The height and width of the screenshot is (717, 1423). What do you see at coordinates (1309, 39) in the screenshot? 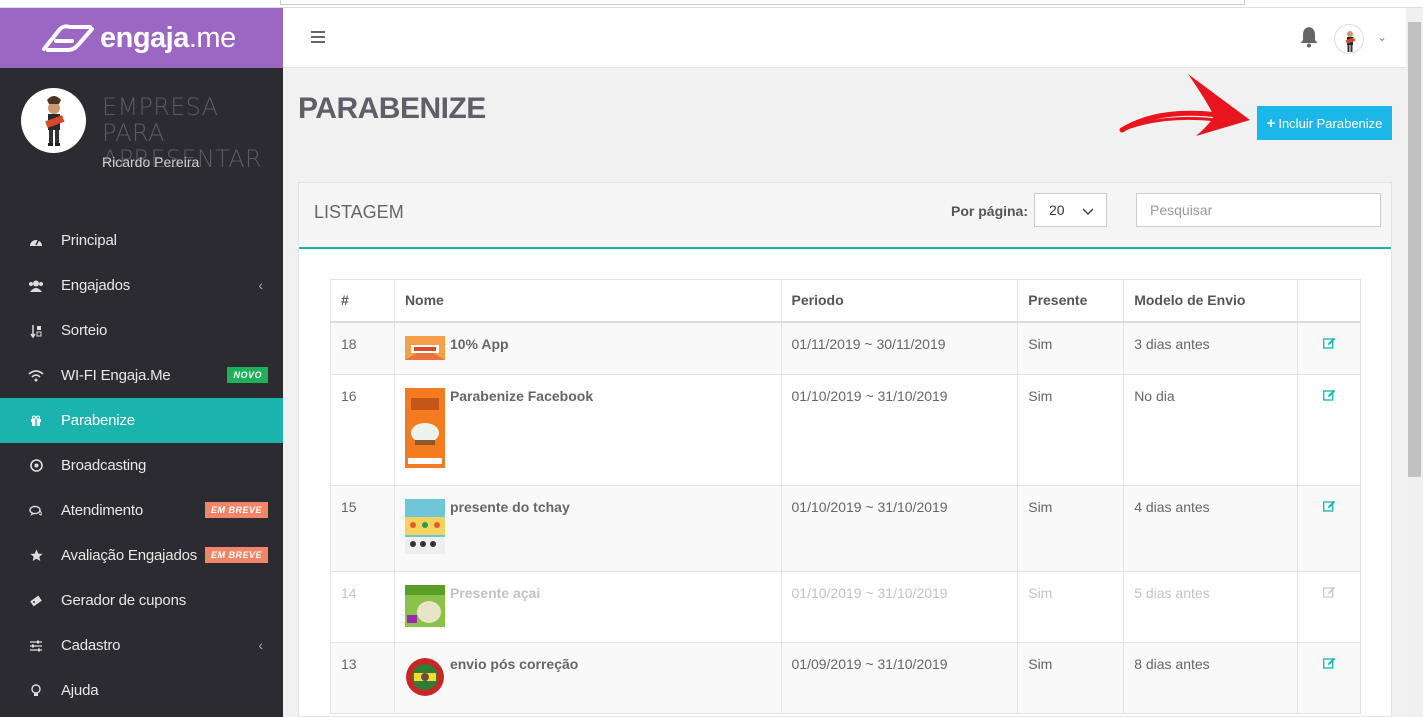
I see `bell-icon` at bounding box center [1309, 39].